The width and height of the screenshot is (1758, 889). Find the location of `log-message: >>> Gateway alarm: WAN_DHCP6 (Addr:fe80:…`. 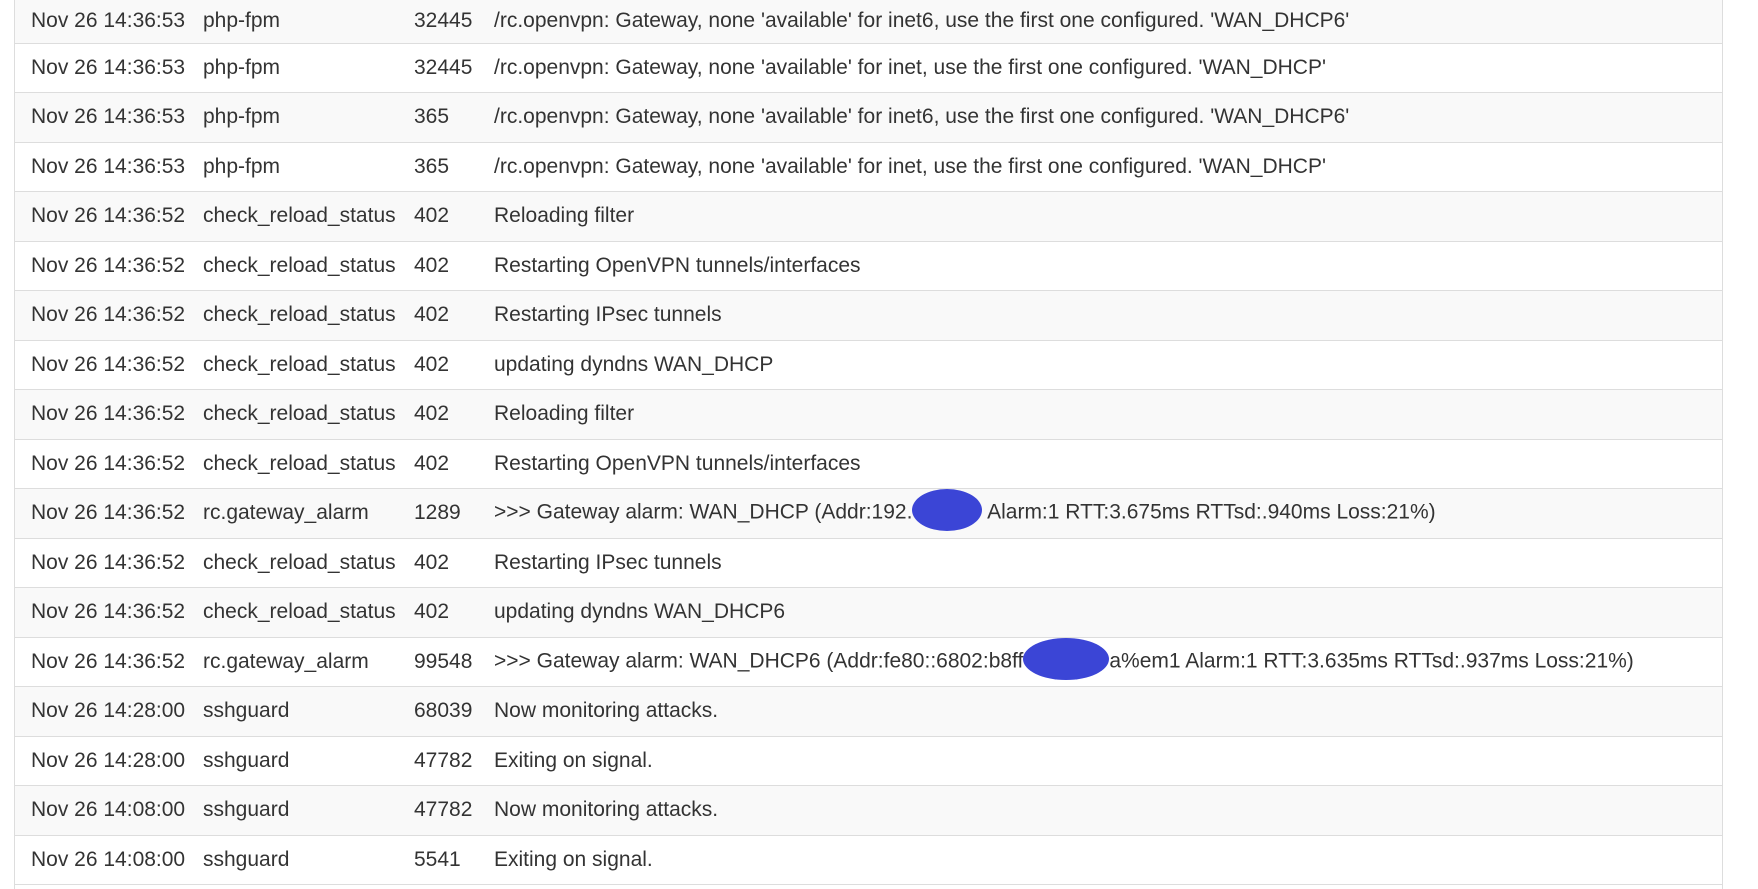

log-message: >>> Gateway alarm: WAN_DHCP6 (Addr:fe80:… is located at coordinates (1108, 662).